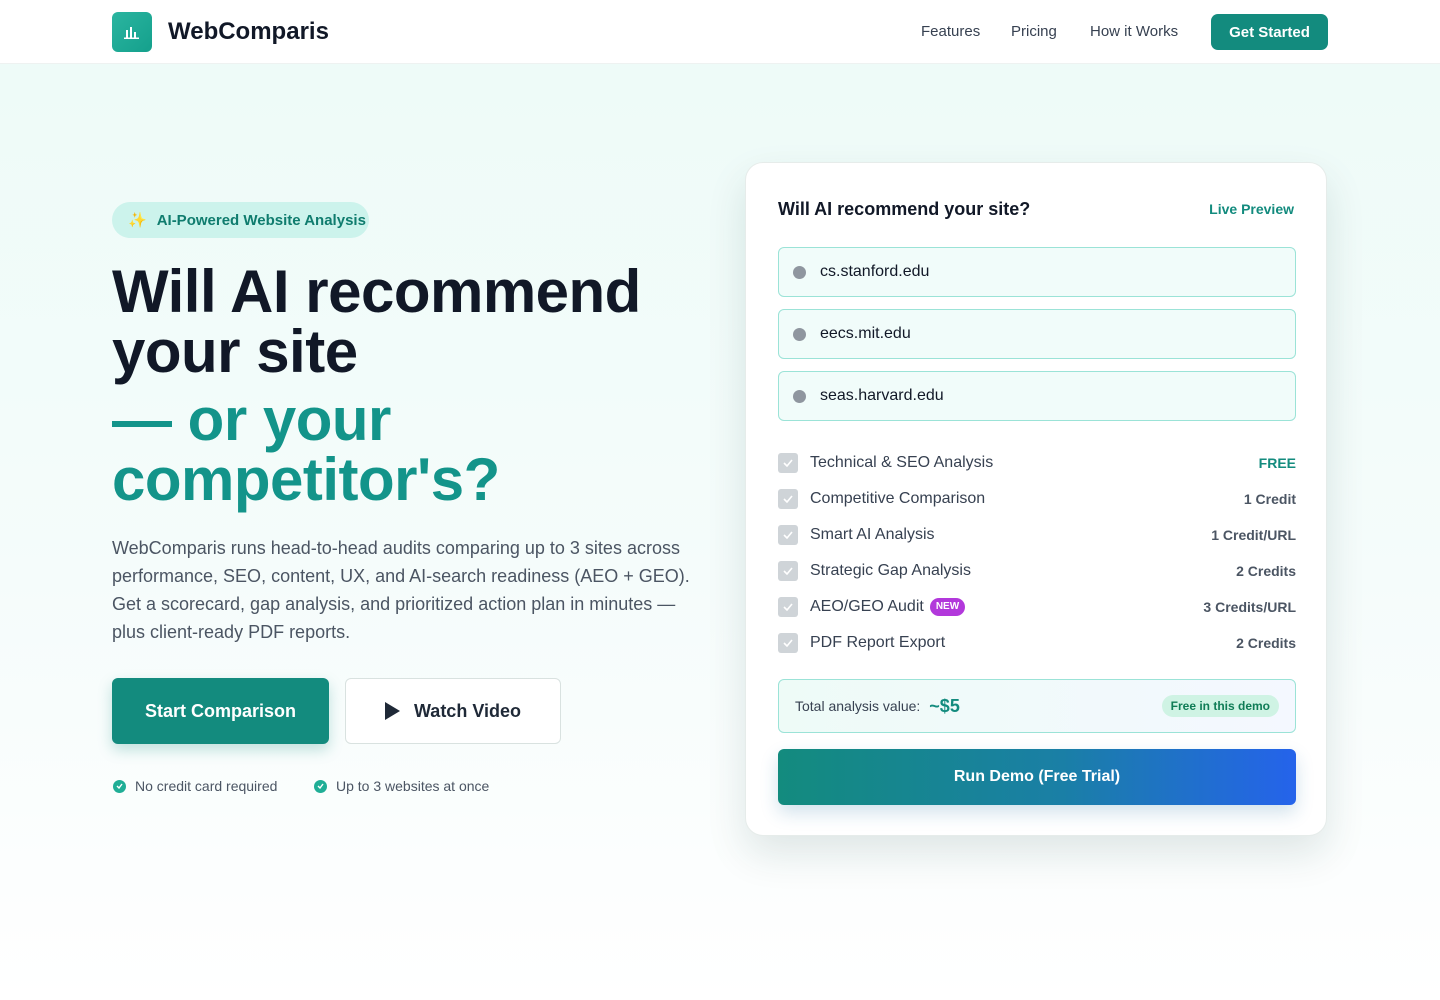 The width and height of the screenshot is (1440, 1000). Describe the element at coordinates (235, 351) in the screenshot. I see `hero-title-line-2: your site` at that location.